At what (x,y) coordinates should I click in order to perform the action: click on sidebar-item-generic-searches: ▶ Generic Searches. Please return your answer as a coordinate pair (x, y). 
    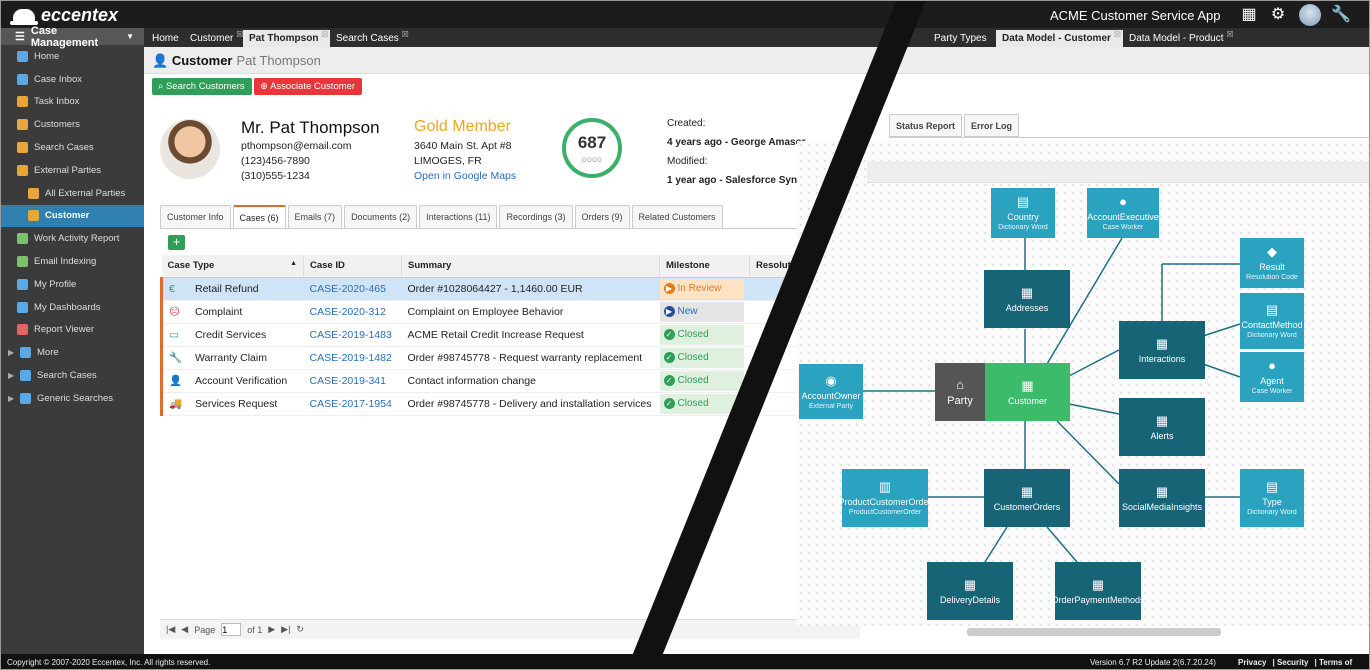
    Looking at the image, I should click on (72, 398).